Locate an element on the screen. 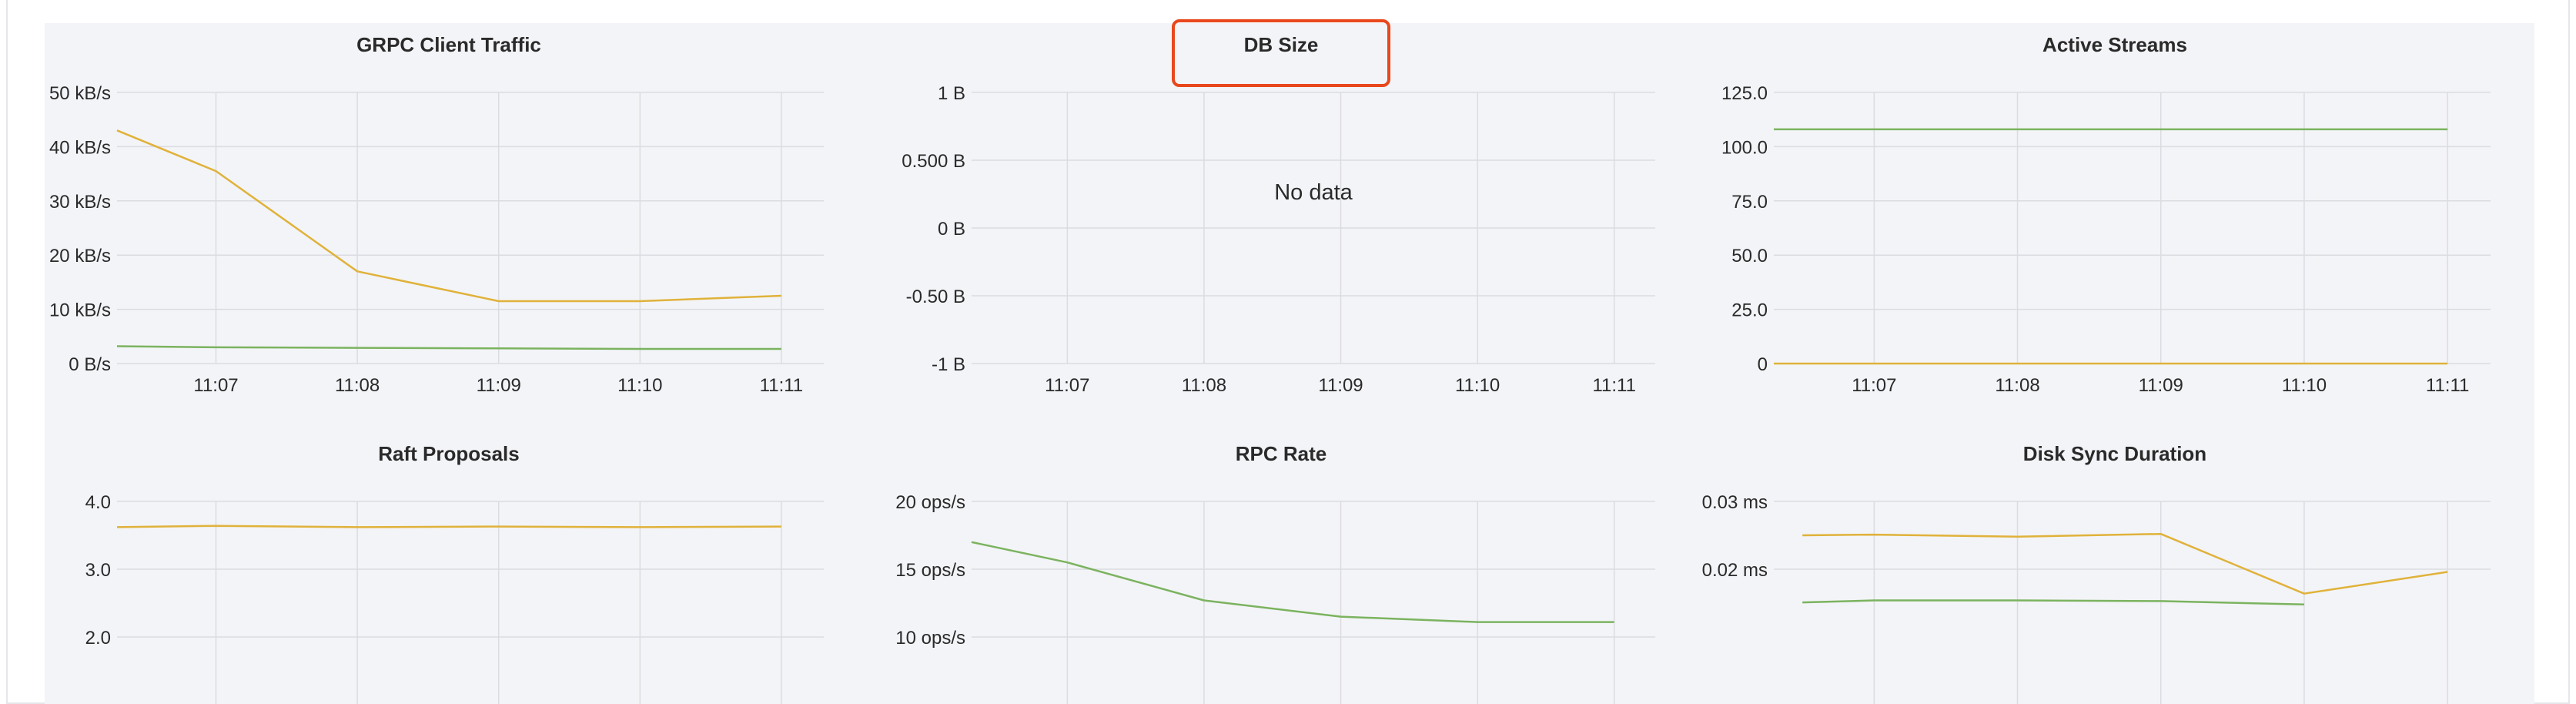  y-tick-label: 50.0 is located at coordinates (1749, 257).